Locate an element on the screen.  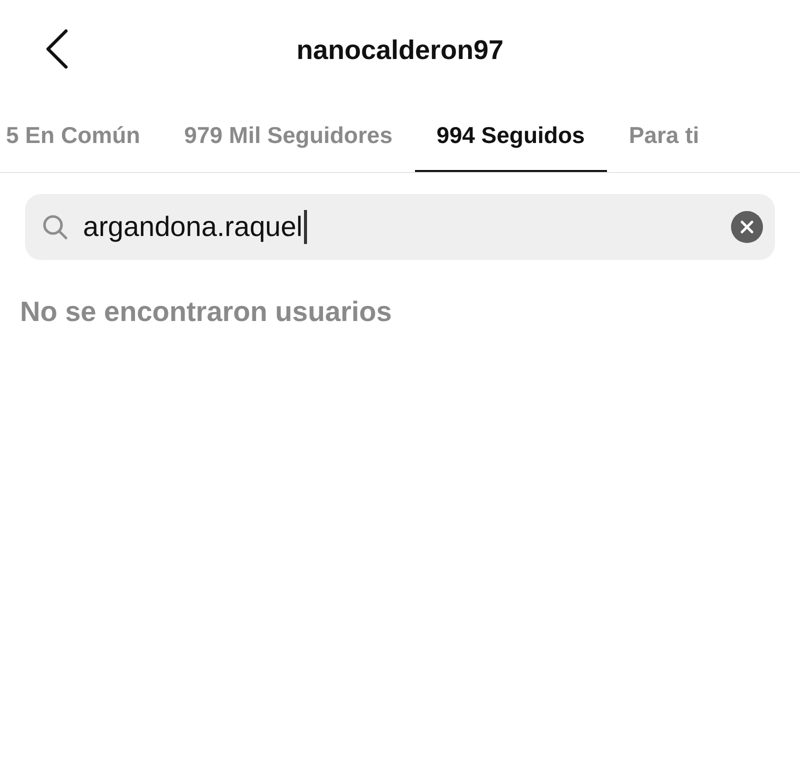
chevron-left-icon is located at coordinates (57, 49).